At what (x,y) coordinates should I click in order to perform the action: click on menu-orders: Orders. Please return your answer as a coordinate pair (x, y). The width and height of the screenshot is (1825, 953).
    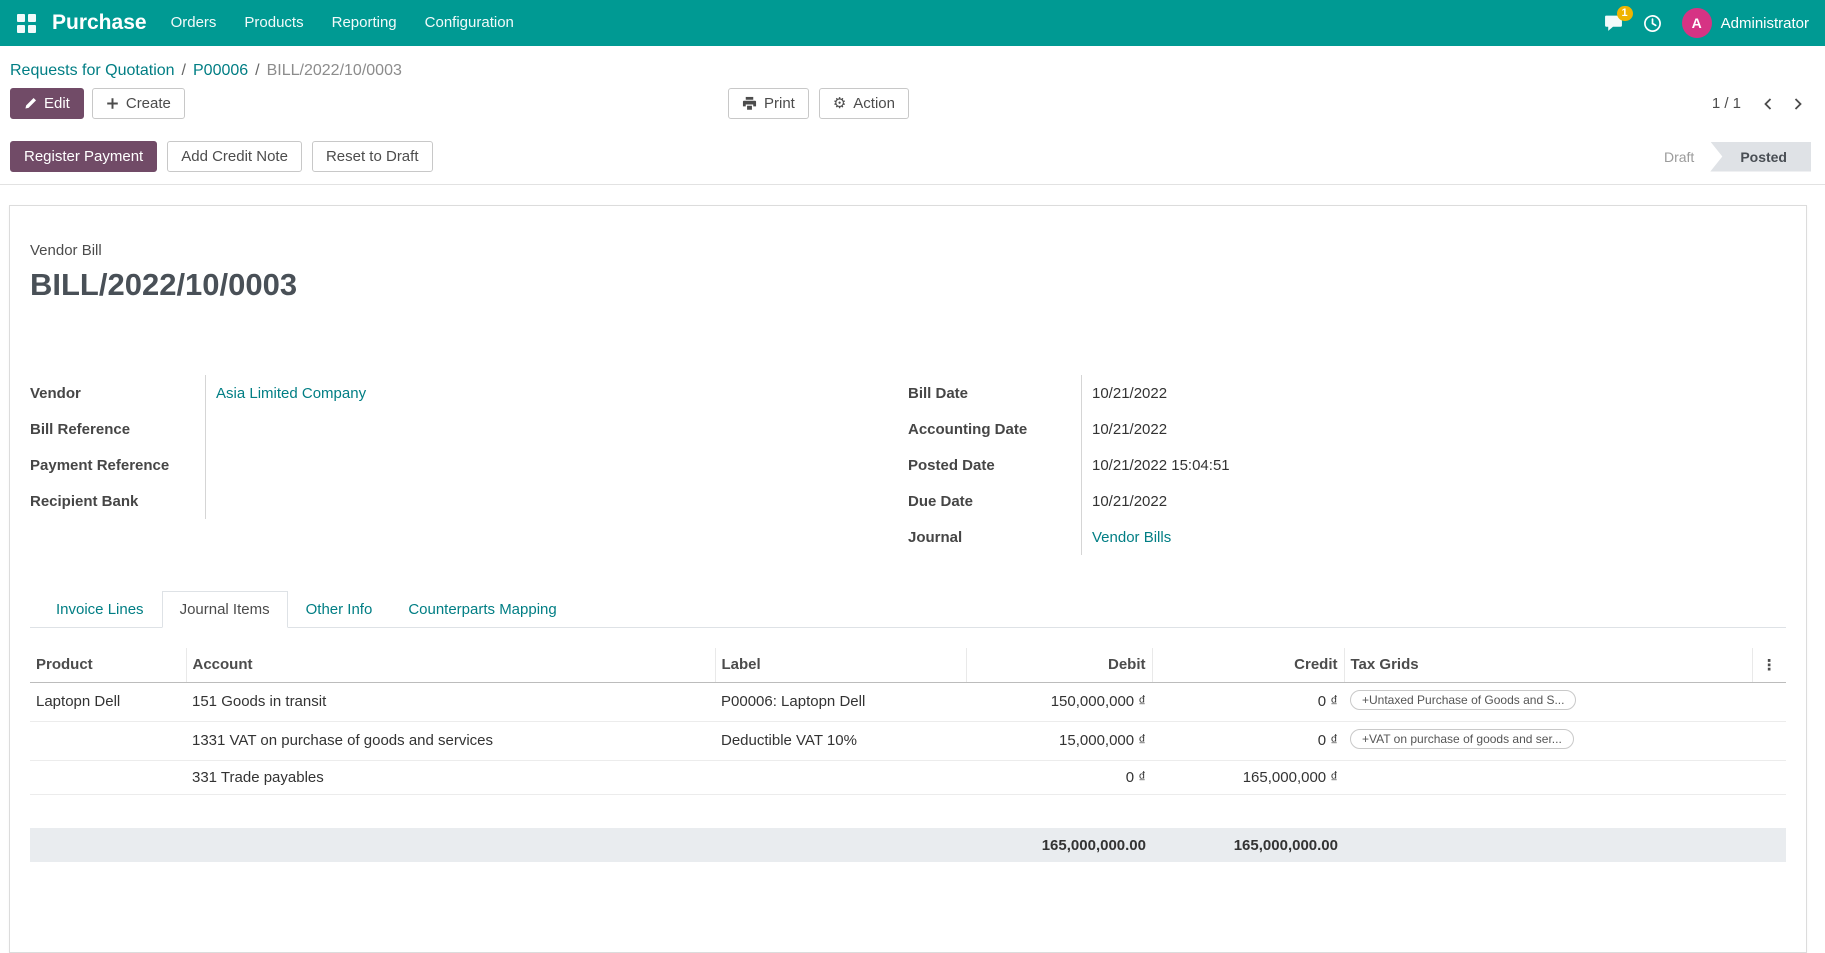
    Looking at the image, I should click on (194, 23).